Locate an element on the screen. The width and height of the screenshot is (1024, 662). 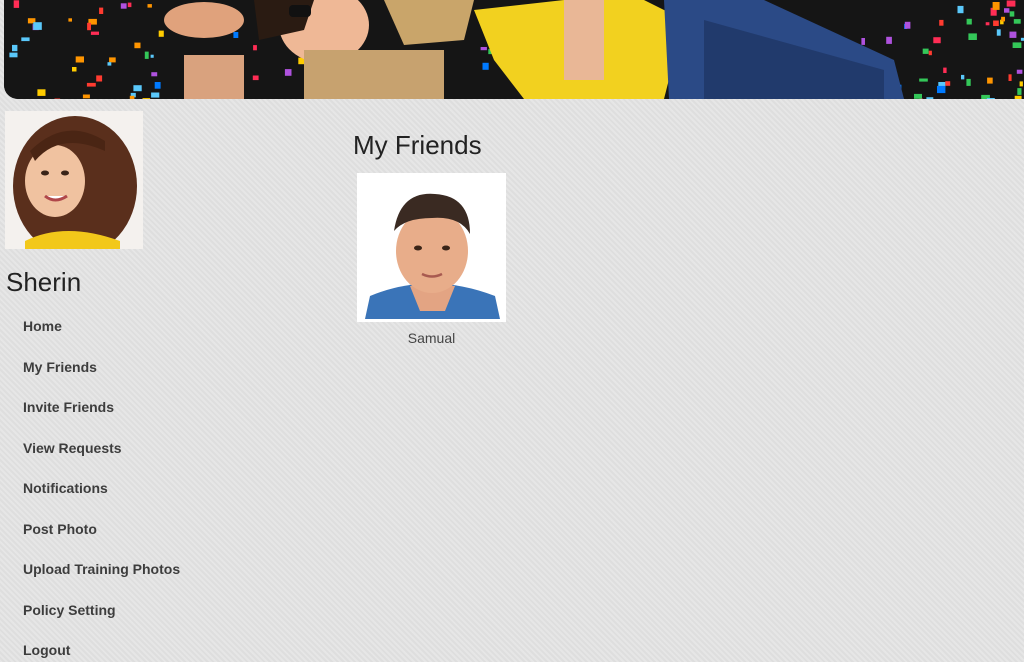
nav-item-post-photo: Post Photo is located at coordinates (101, 533).